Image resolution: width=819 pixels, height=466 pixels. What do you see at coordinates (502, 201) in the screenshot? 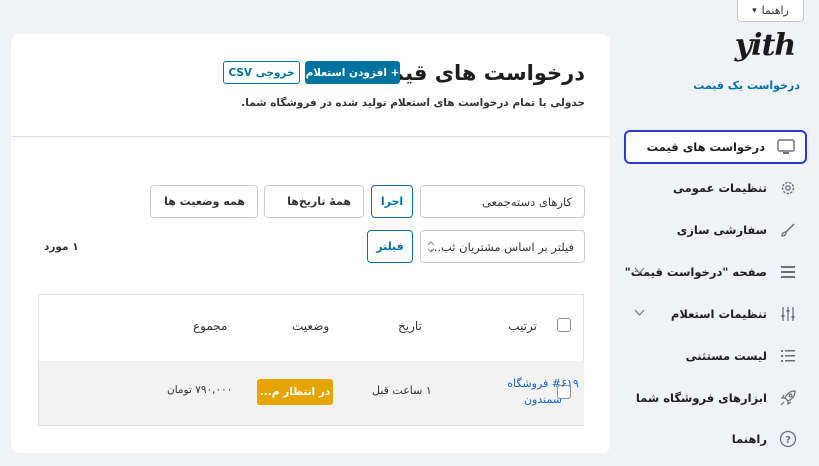
I see `bulk-actions-select: کارهای دسته‌جمعی` at bounding box center [502, 201].